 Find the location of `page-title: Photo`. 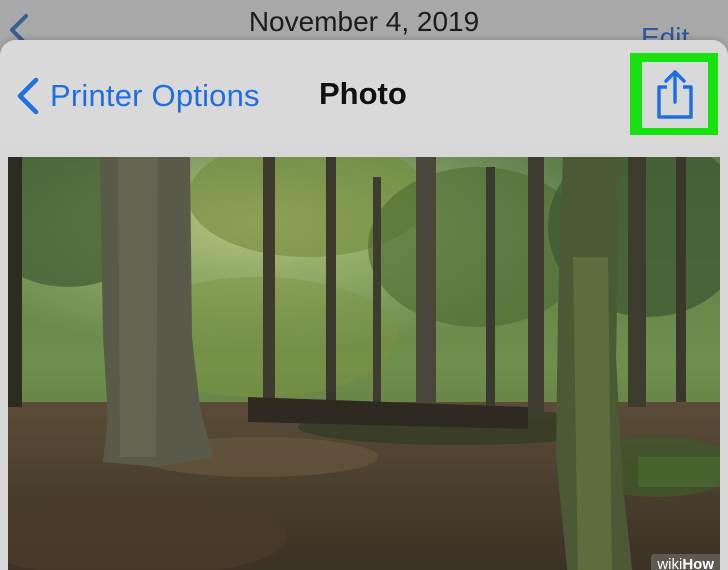

page-title: Photo is located at coordinates (363, 93).